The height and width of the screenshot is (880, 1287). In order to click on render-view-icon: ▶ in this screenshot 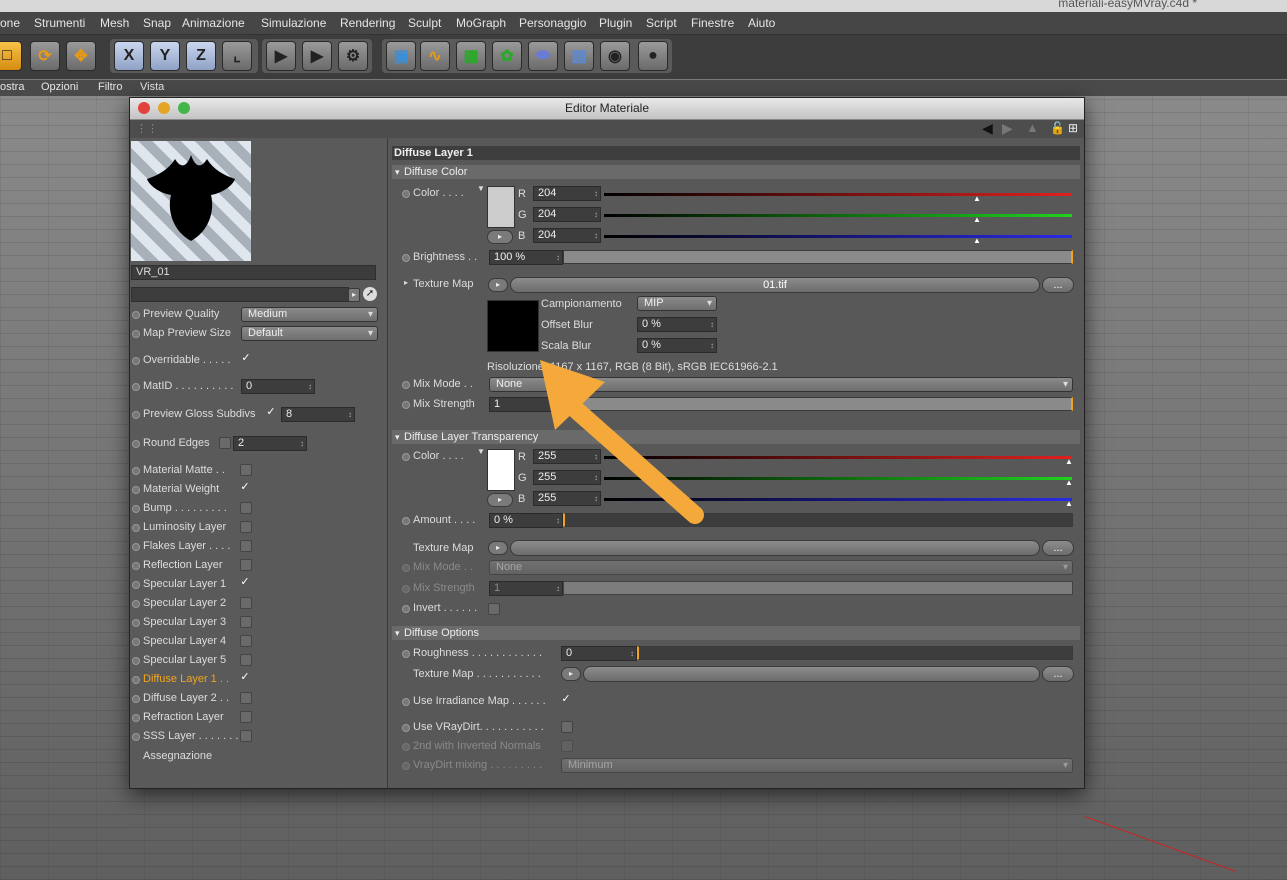, I will do `click(281, 56)`.